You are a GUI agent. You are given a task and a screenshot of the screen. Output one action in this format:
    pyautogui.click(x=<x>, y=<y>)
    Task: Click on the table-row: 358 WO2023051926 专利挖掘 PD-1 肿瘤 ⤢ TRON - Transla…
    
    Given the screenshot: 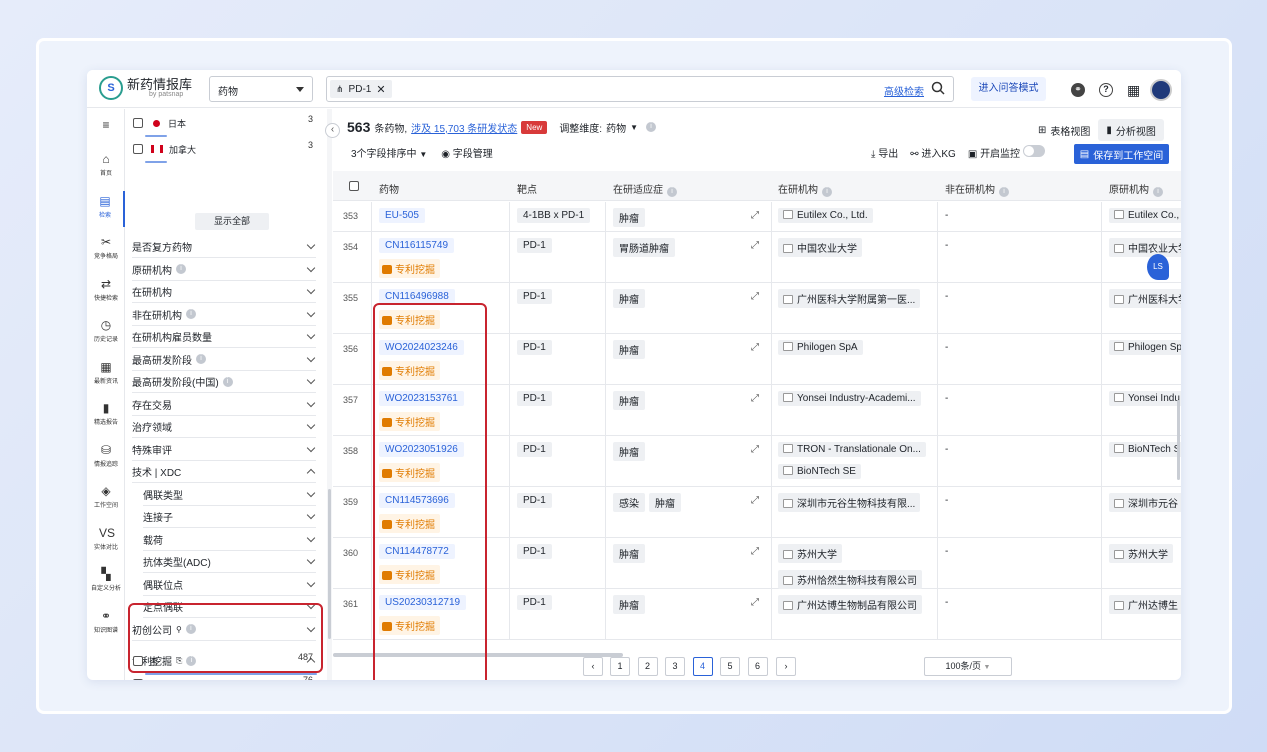 What is the action you would take?
    pyautogui.click(x=757, y=461)
    